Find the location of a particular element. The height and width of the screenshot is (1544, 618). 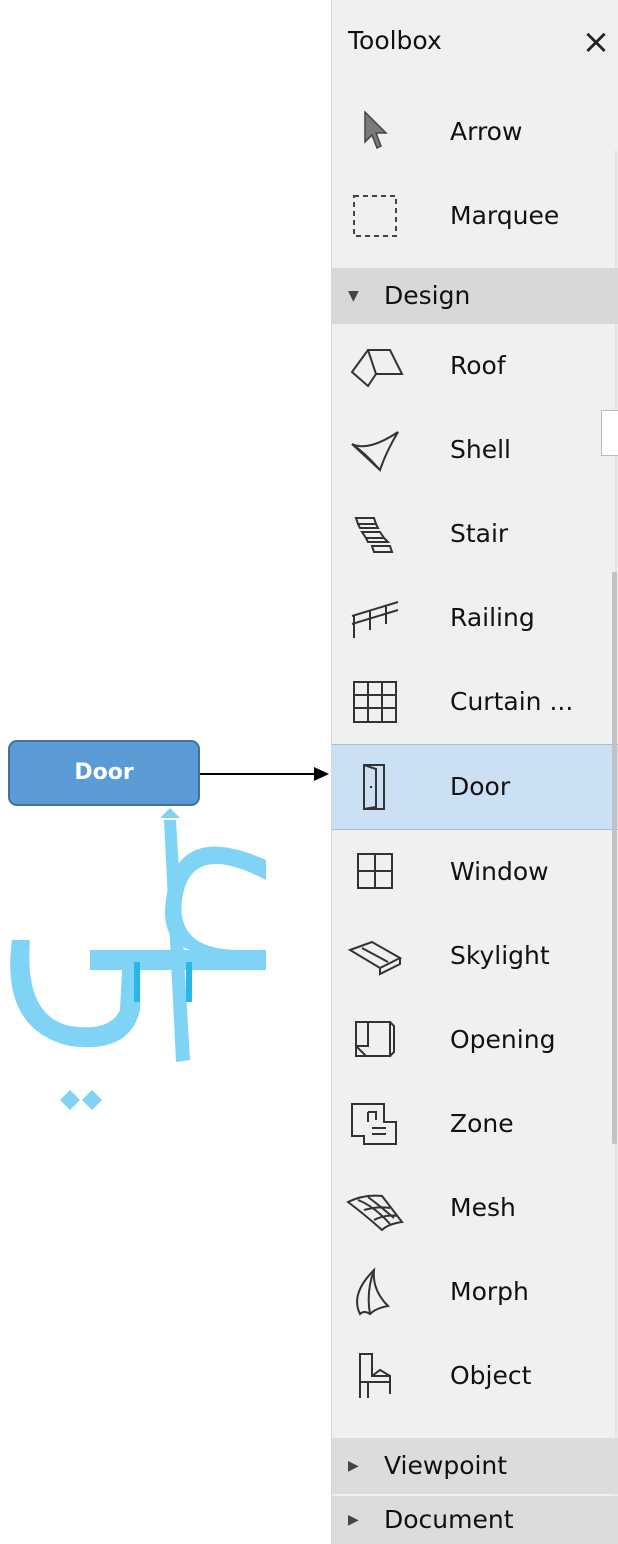

arrowhead-icon is located at coordinates (321, 774).